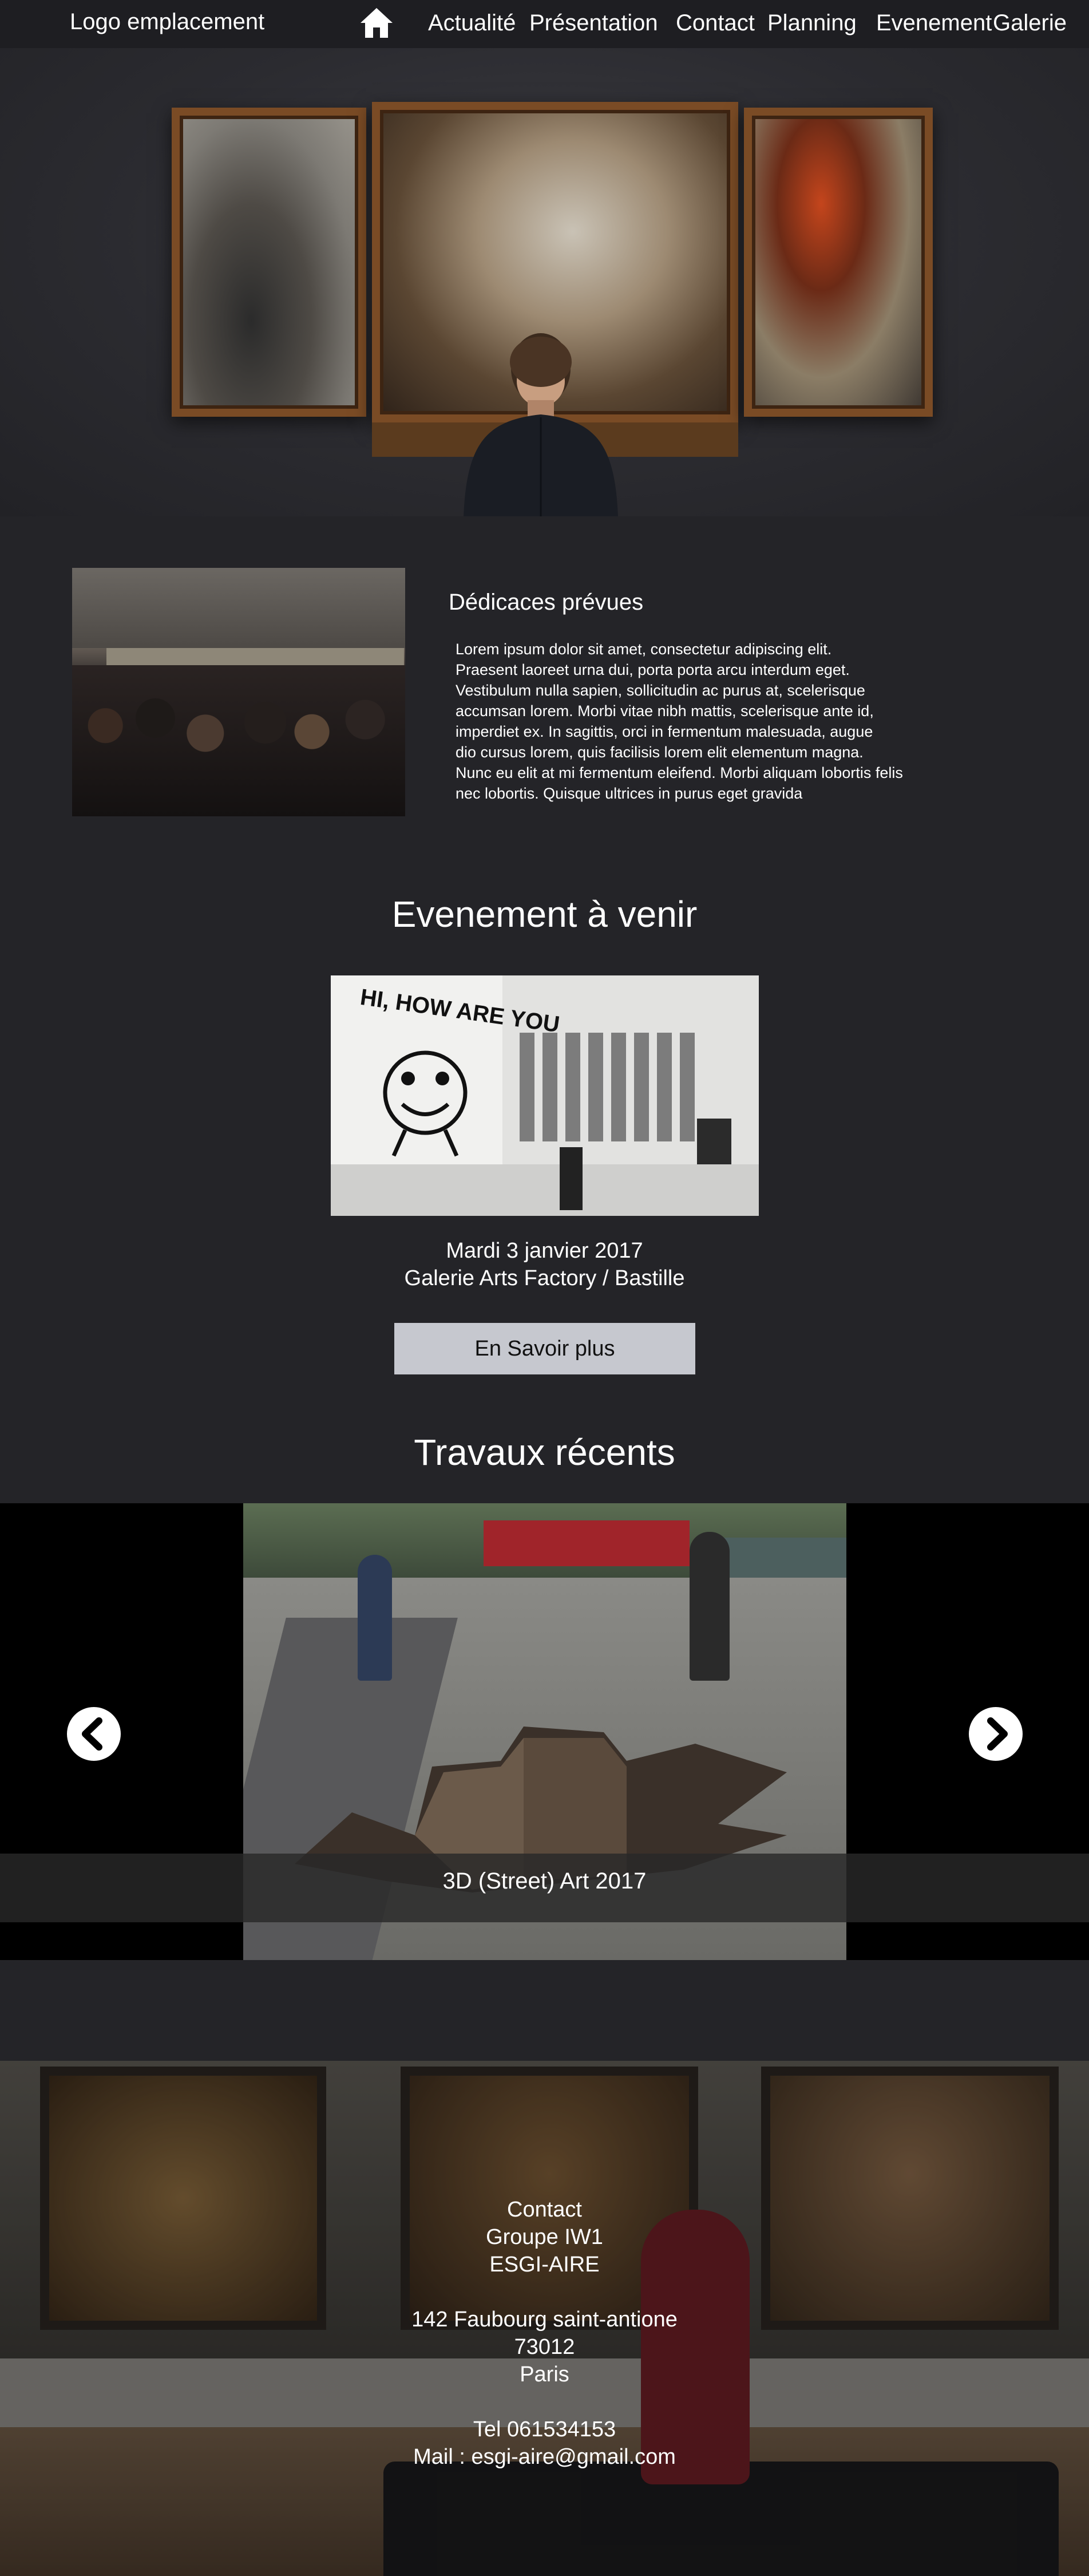 The width and height of the screenshot is (1089, 2576). What do you see at coordinates (425, 1103) in the screenshot?
I see `frog-drawing` at bounding box center [425, 1103].